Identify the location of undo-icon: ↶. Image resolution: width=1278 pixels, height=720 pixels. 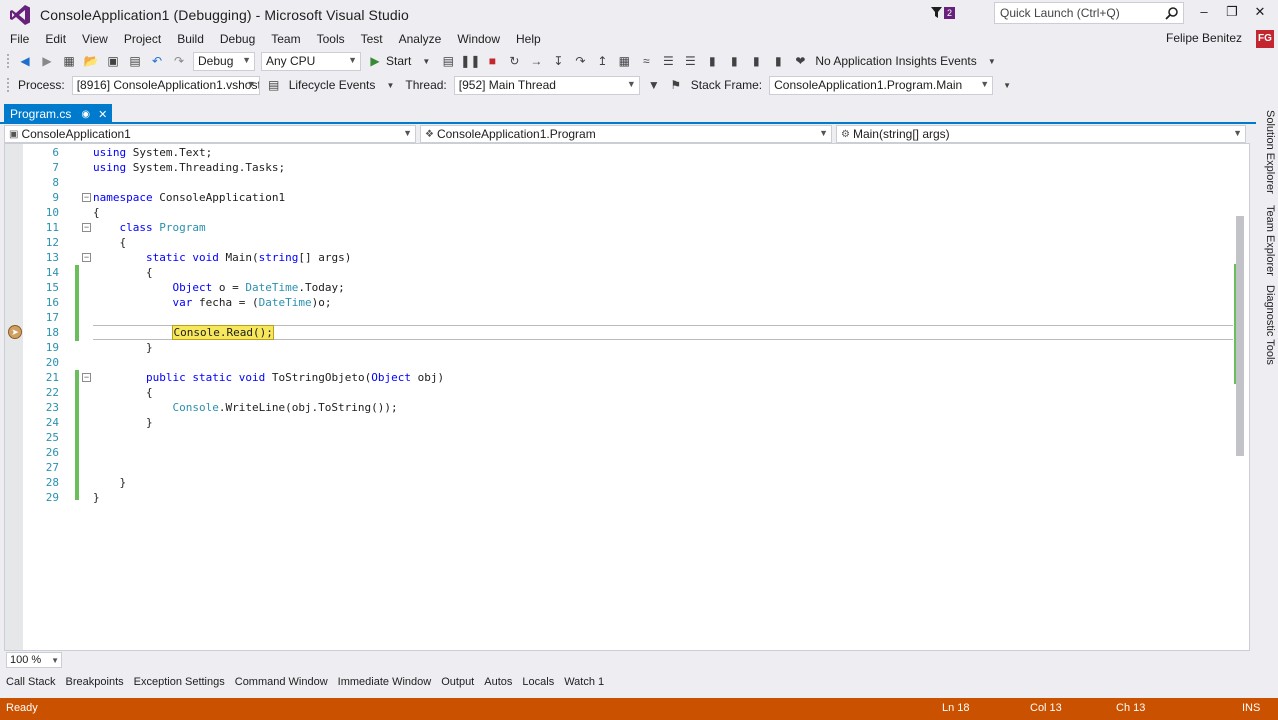
(157, 61).